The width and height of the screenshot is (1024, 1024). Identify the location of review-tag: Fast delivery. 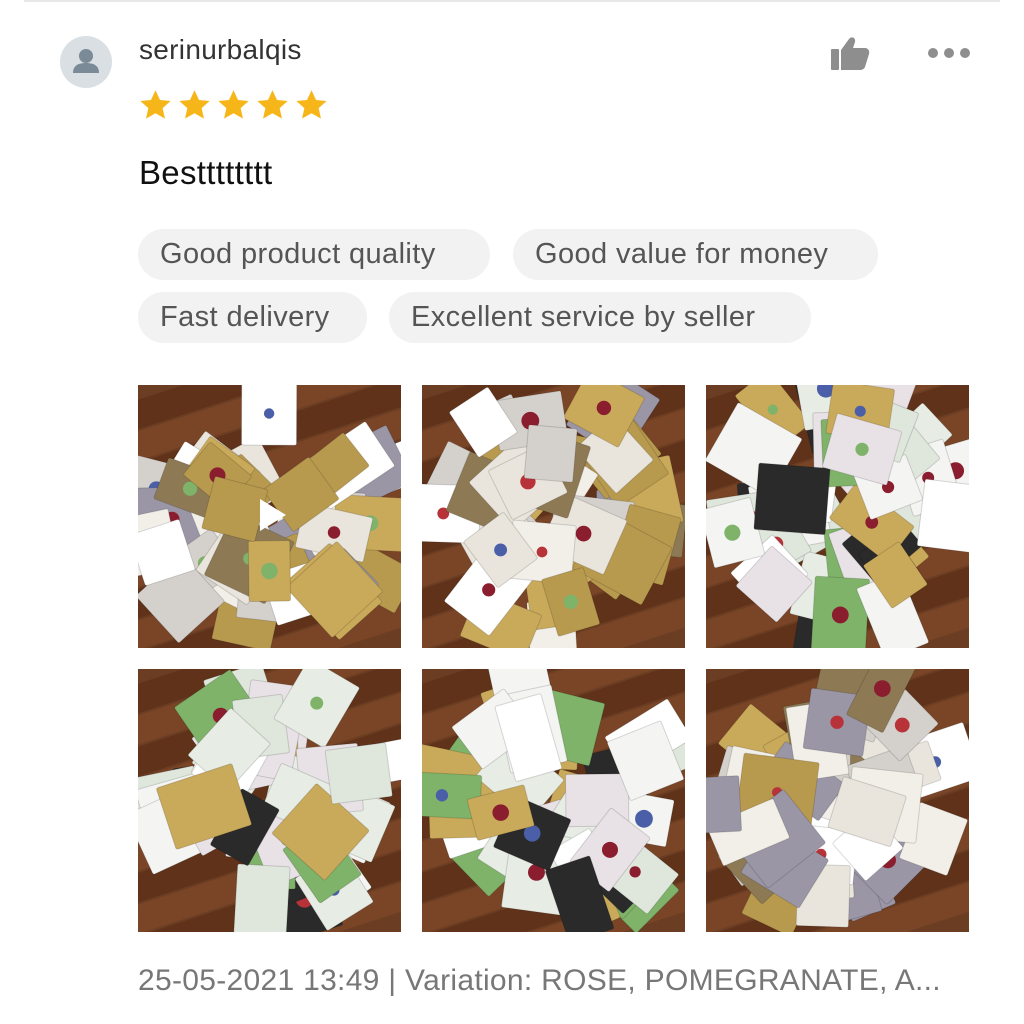
(252, 317).